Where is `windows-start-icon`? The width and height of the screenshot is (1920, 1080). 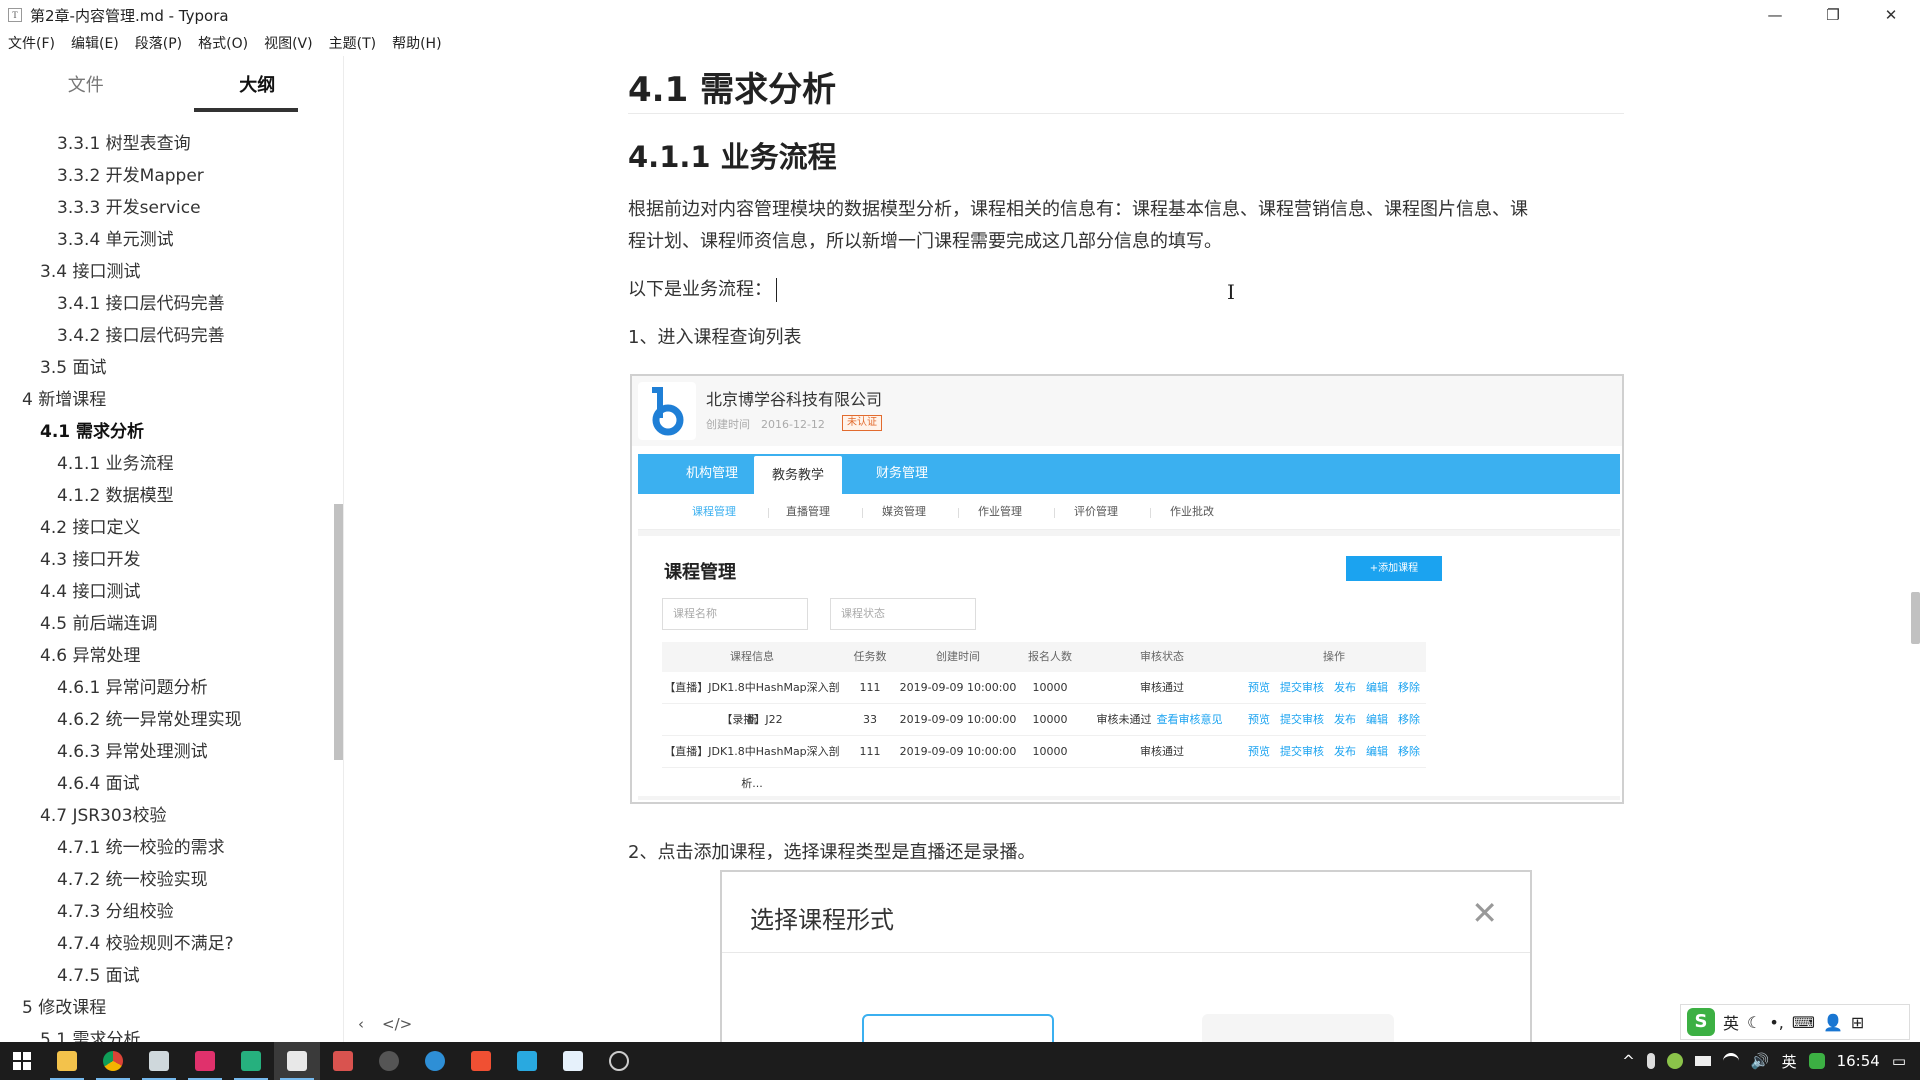
windows-start-icon is located at coordinates (22, 1061).